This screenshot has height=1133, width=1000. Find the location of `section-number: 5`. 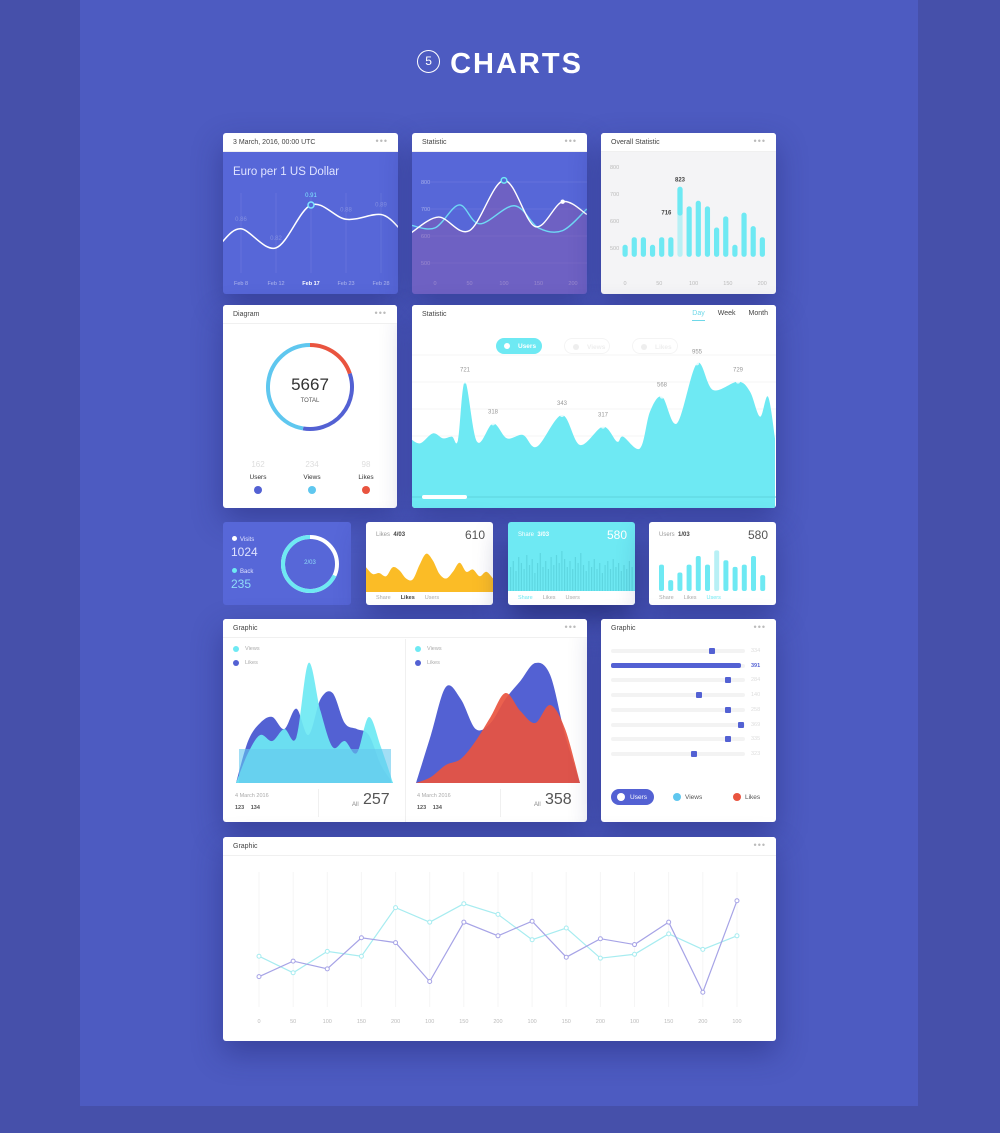

section-number: 5 is located at coordinates (429, 61).